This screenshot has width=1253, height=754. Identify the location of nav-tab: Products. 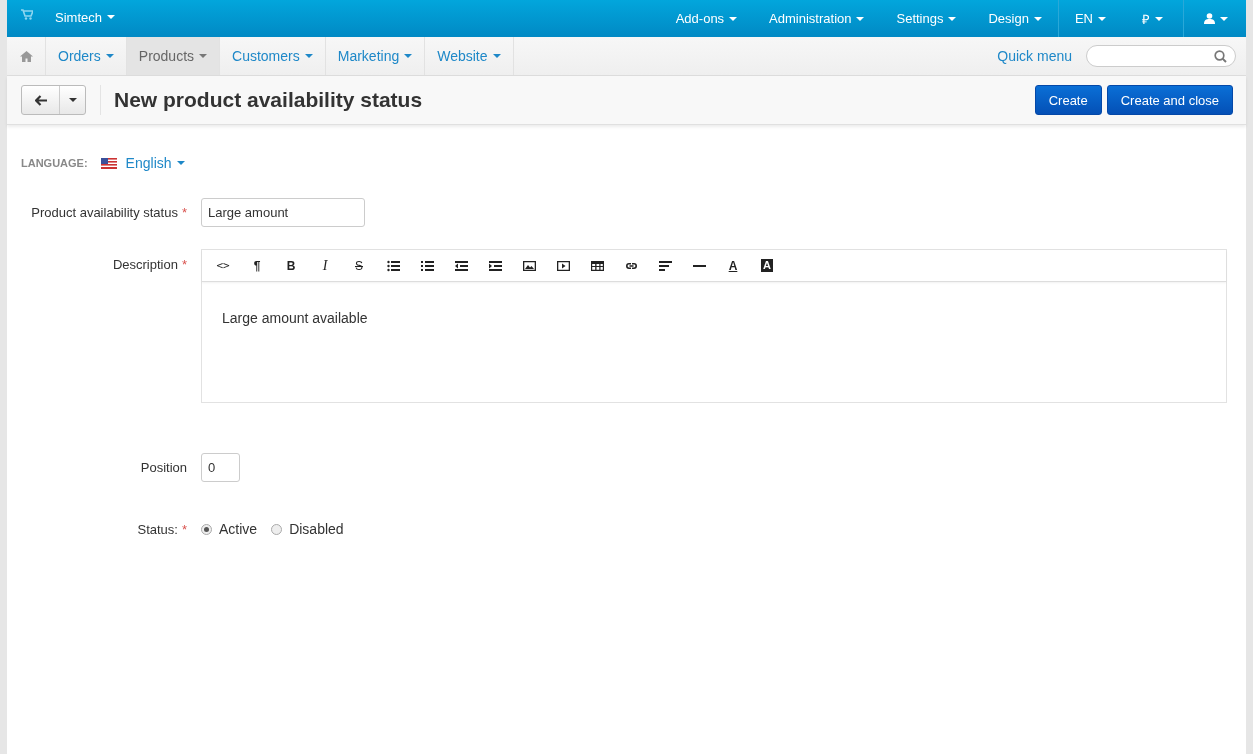
(173, 56).